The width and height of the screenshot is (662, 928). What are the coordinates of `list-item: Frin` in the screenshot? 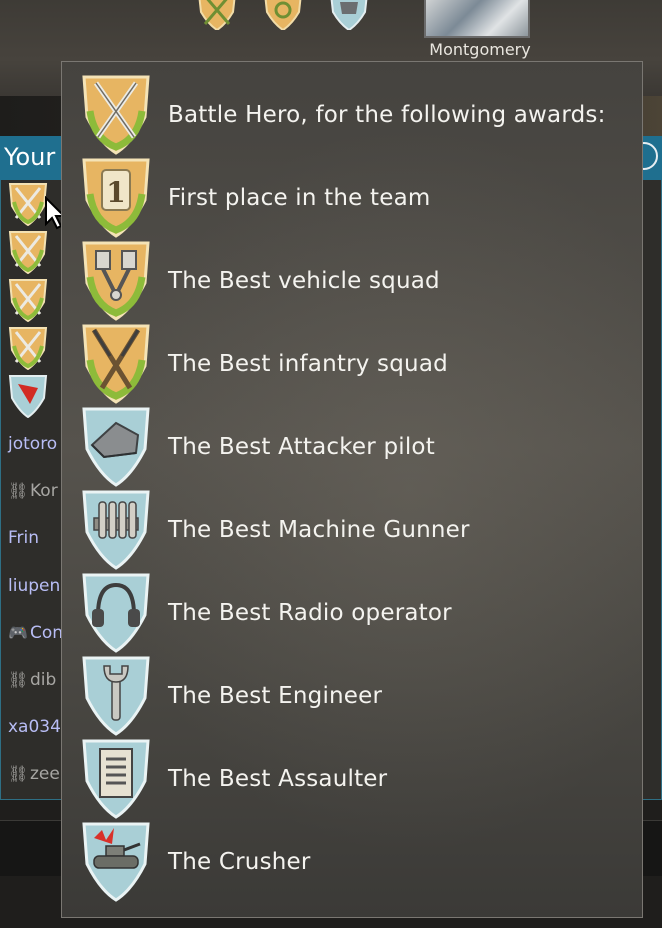 It's located at (23, 538).